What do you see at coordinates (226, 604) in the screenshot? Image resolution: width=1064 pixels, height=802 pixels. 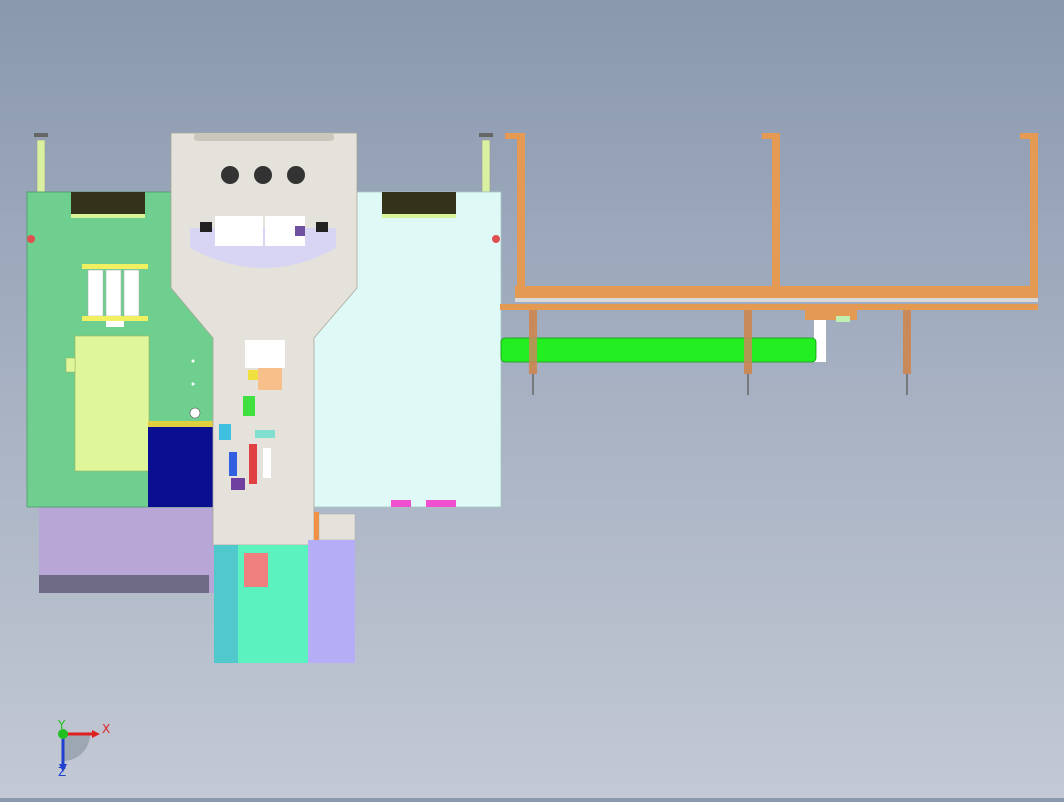 I see `cyan-side-block` at bounding box center [226, 604].